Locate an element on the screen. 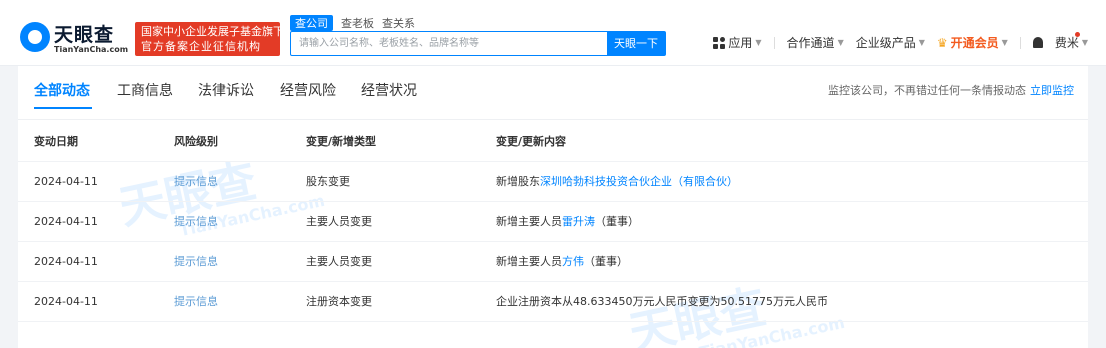 This screenshot has height=348, width=1106. nav-channel-label: 合作通道 is located at coordinates (810, 43).